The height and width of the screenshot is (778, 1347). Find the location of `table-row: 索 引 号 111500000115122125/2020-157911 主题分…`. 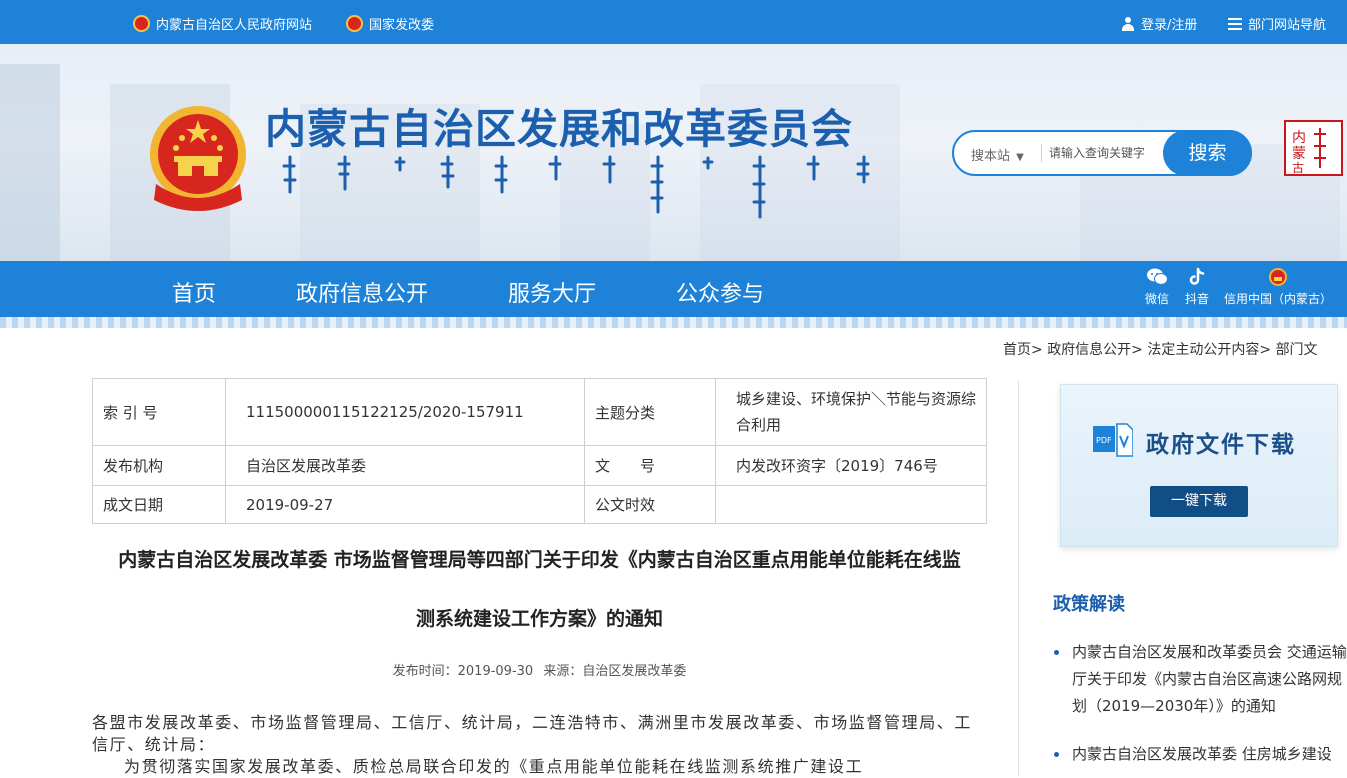

table-row: 索 引 号 111500000115122125/2020-157911 主题分… is located at coordinates (539, 412).